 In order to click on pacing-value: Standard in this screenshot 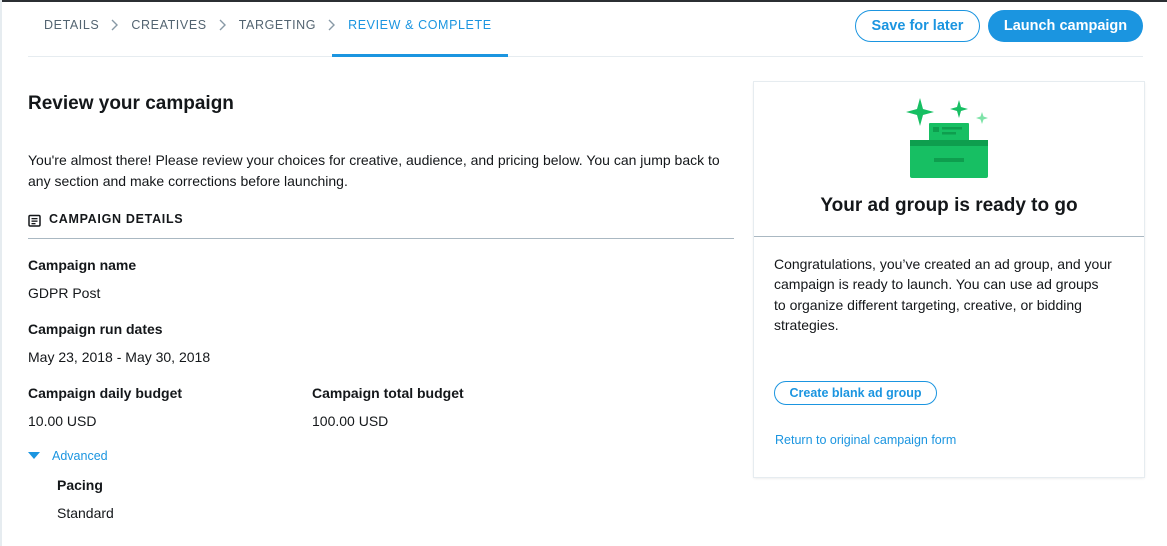, I will do `click(85, 513)`.